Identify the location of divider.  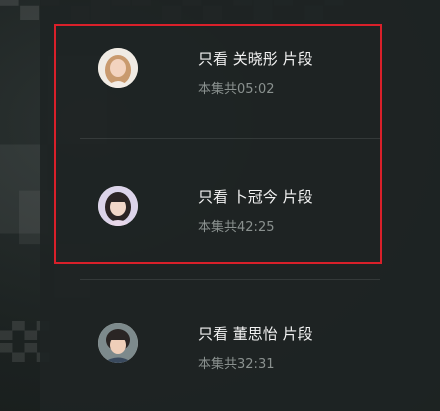
(230, 279).